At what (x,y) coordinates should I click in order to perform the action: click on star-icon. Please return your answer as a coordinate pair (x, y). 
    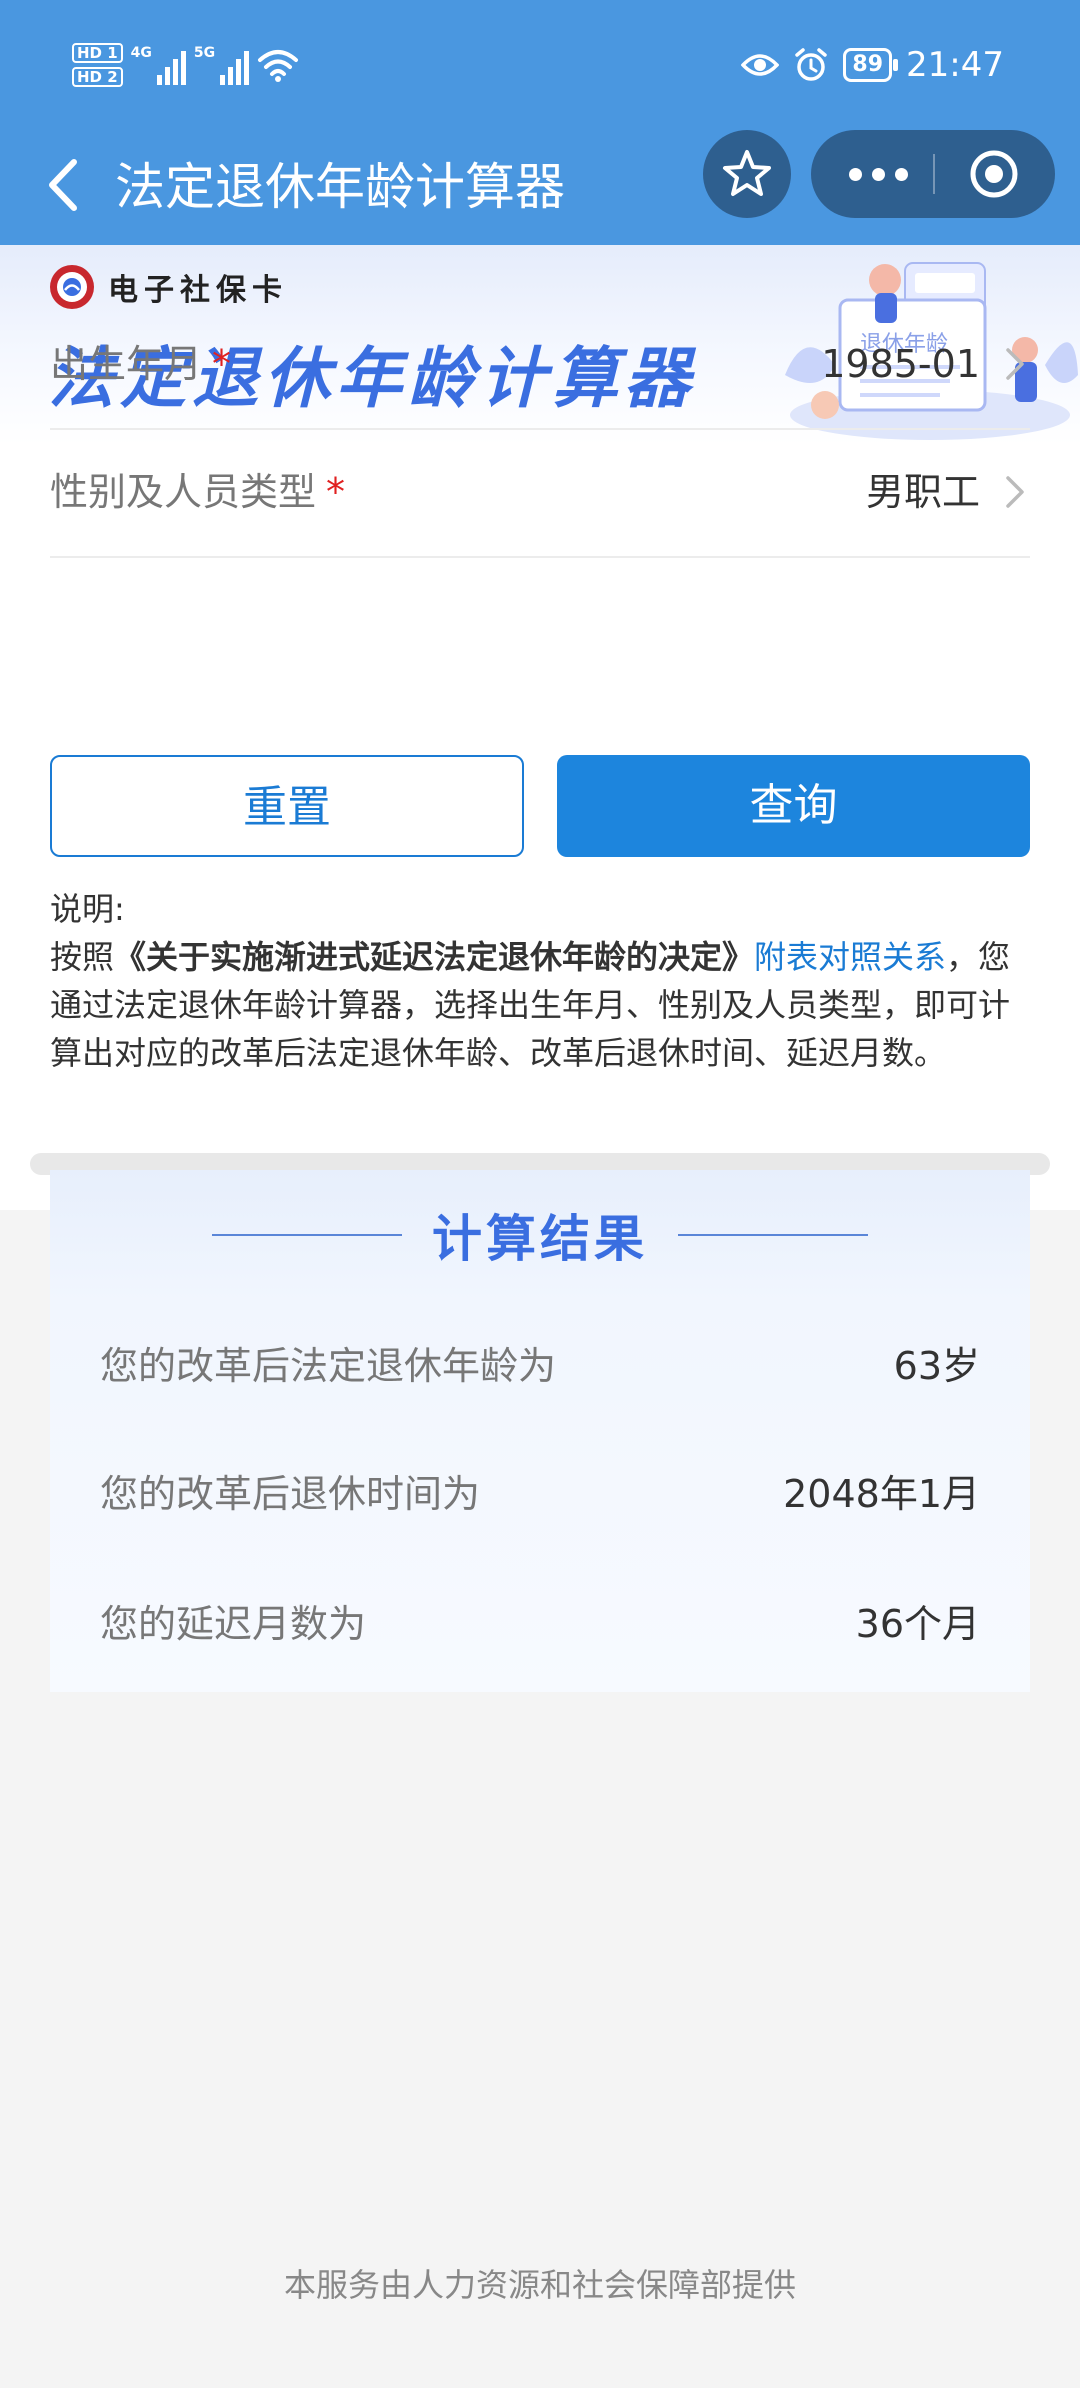
    Looking at the image, I should click on (747, 173).